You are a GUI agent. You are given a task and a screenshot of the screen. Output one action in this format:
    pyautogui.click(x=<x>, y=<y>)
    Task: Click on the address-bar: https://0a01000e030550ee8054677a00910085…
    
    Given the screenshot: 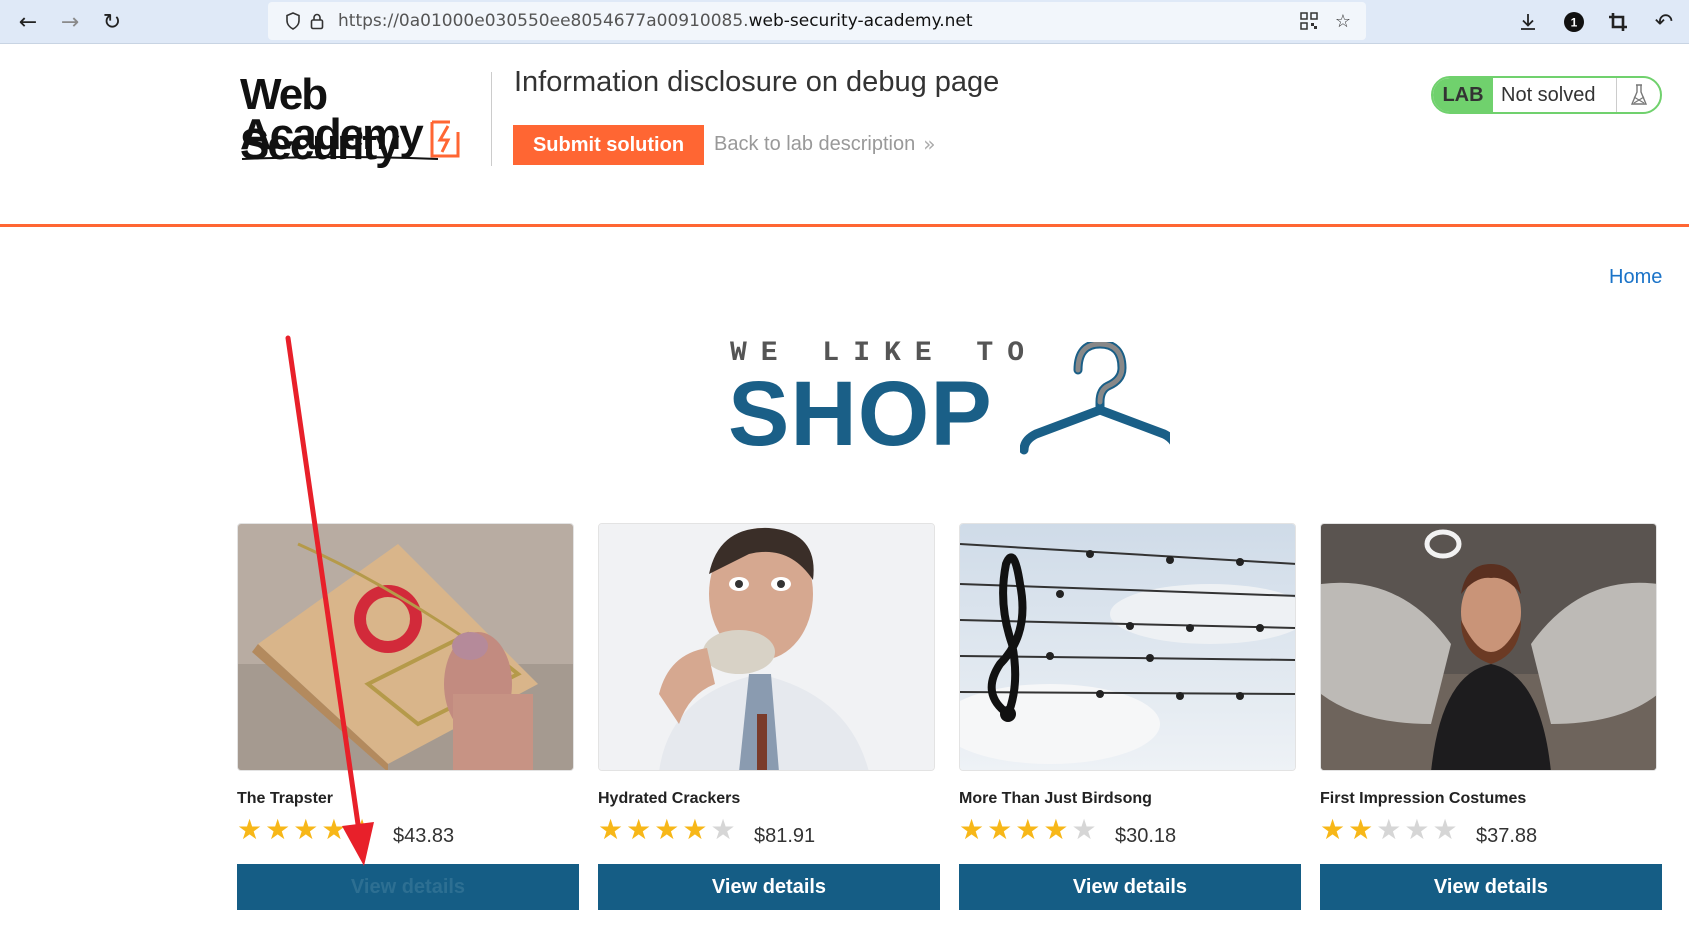 What is the action you would take?
    pyautogui.click(x=817, y=21)
    